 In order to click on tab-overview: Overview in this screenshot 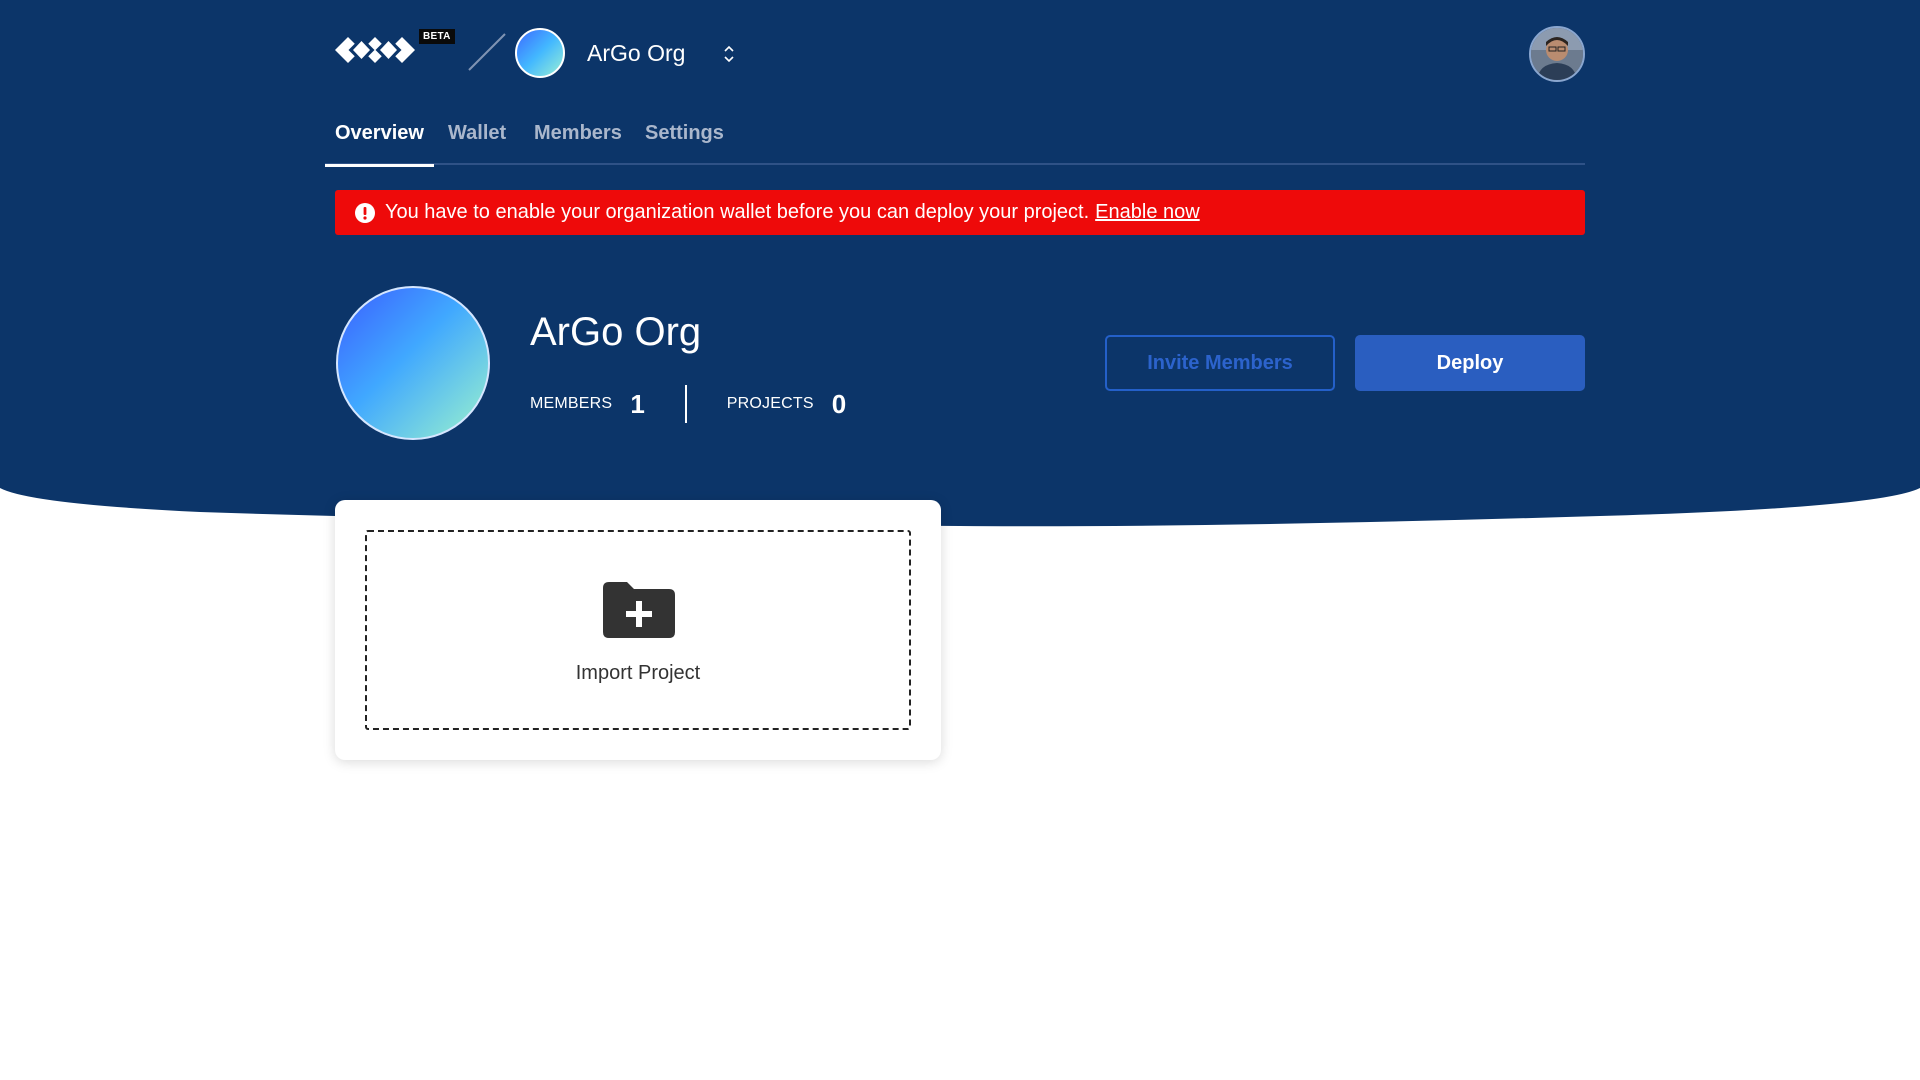, I will do `click(379, 144)`.